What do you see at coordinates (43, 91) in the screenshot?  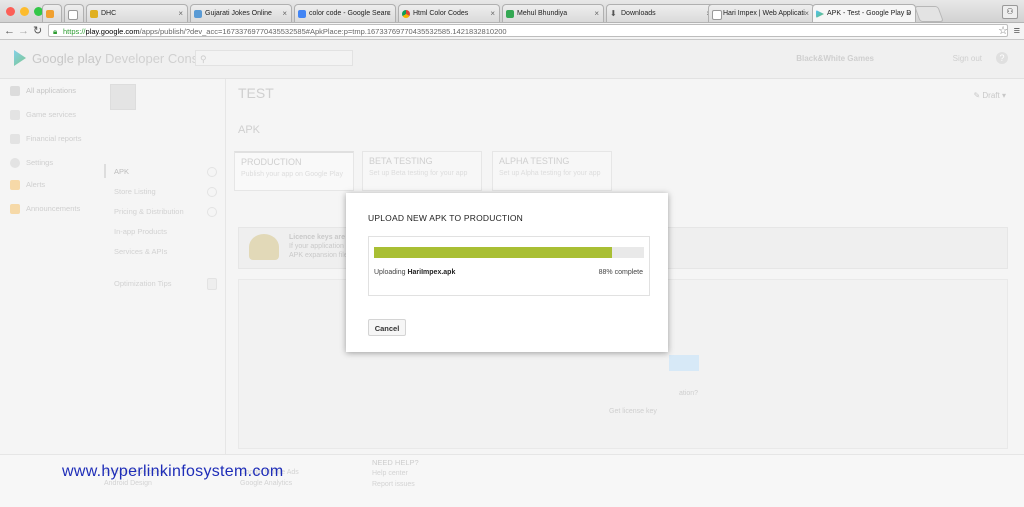 I see `nav-item-all-applications: All applications` at bounding box center [43, 91].